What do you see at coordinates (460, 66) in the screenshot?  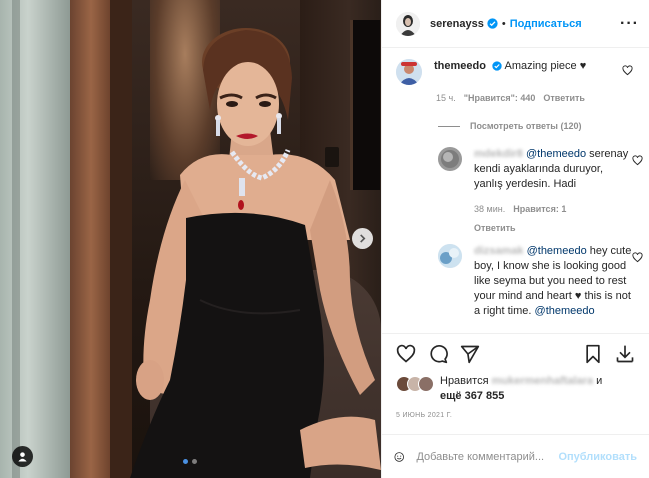 I see `comment-author: themeedo` at bounding box center [460, 66].